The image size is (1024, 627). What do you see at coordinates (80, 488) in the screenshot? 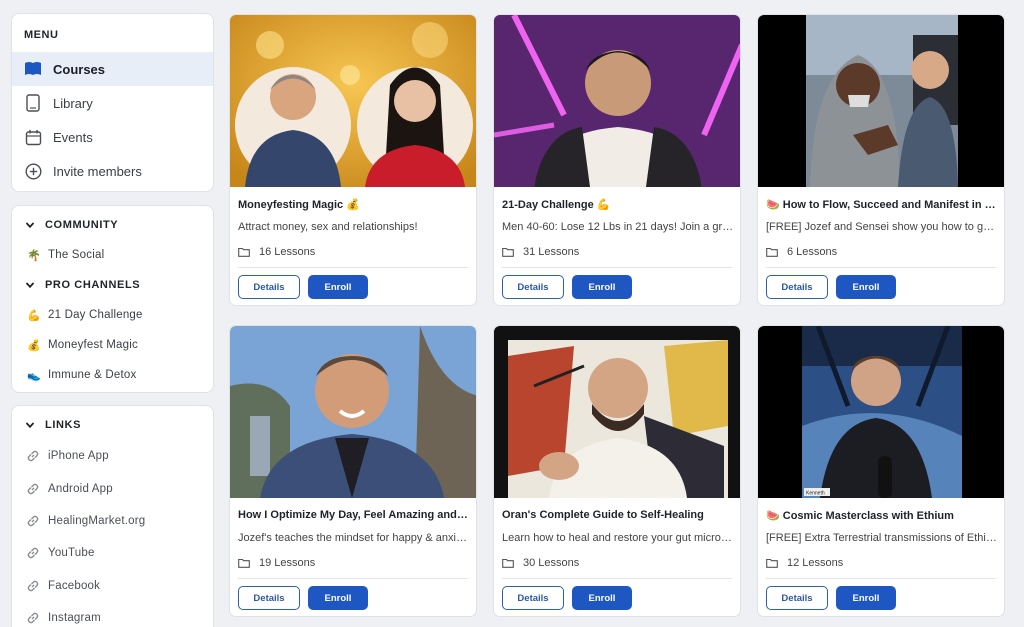
I see `link-label: Android App` at bounding box center [80, 488].